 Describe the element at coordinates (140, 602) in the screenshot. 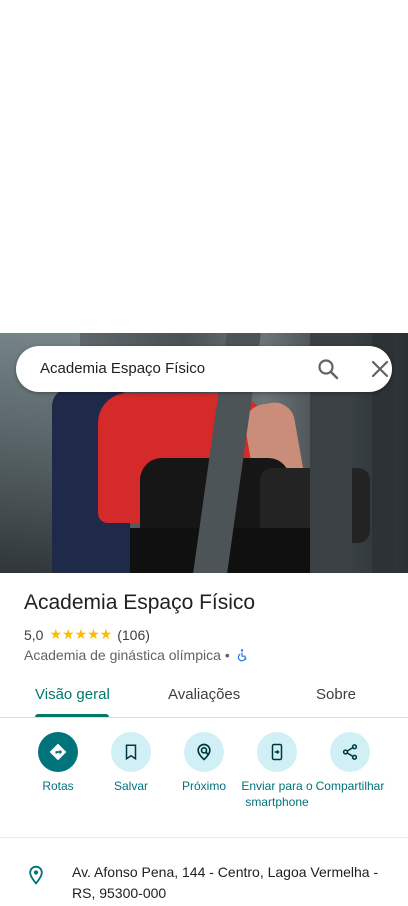

I see `place-title: Academia Espaço Físico` at that location.